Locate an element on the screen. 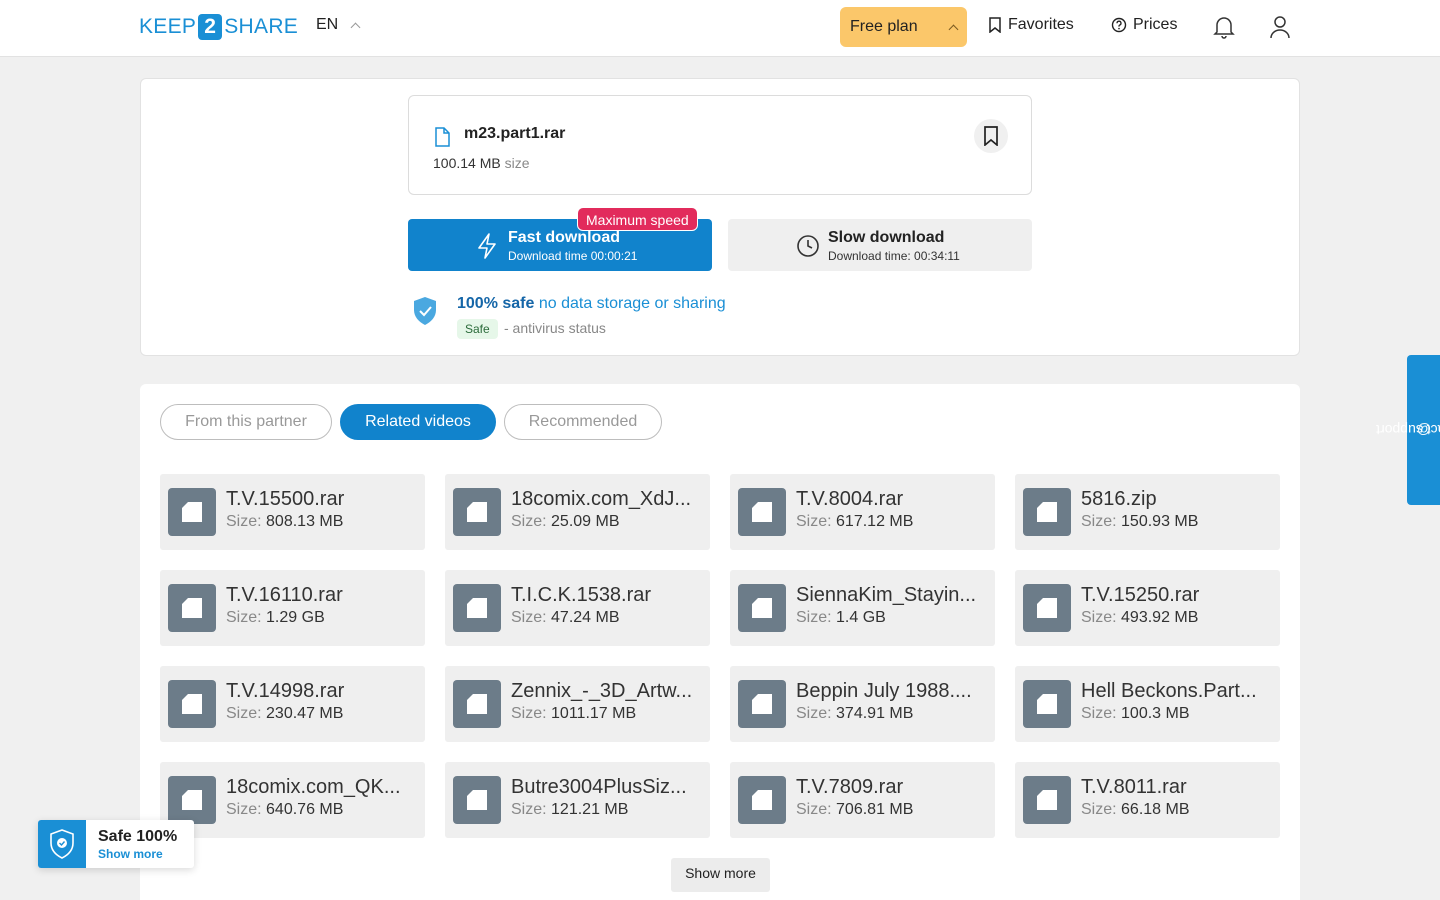 The height and width of the screenshot is (900, 1440). safe-widget-title: Safe 100% is located at coordinates (138, 836).